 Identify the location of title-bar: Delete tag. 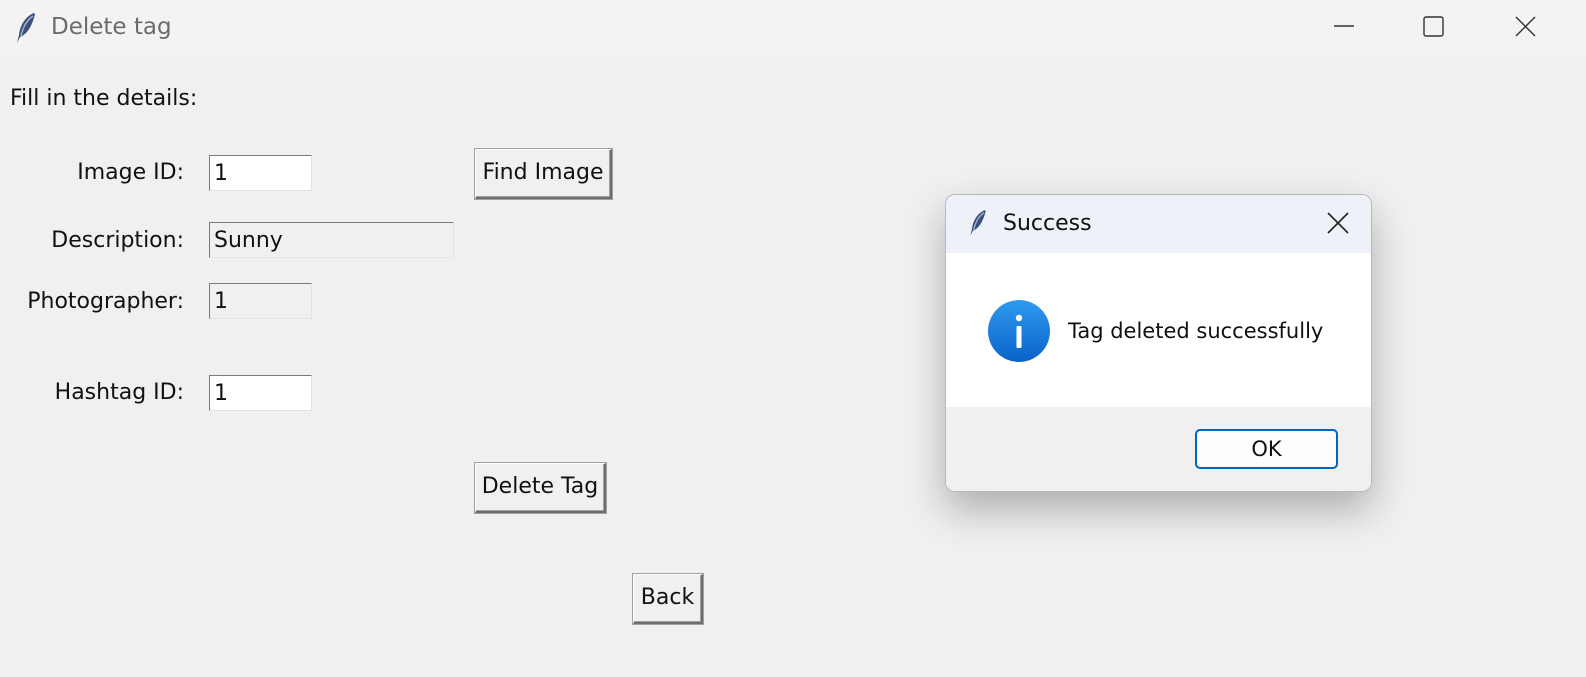
(793, 28).